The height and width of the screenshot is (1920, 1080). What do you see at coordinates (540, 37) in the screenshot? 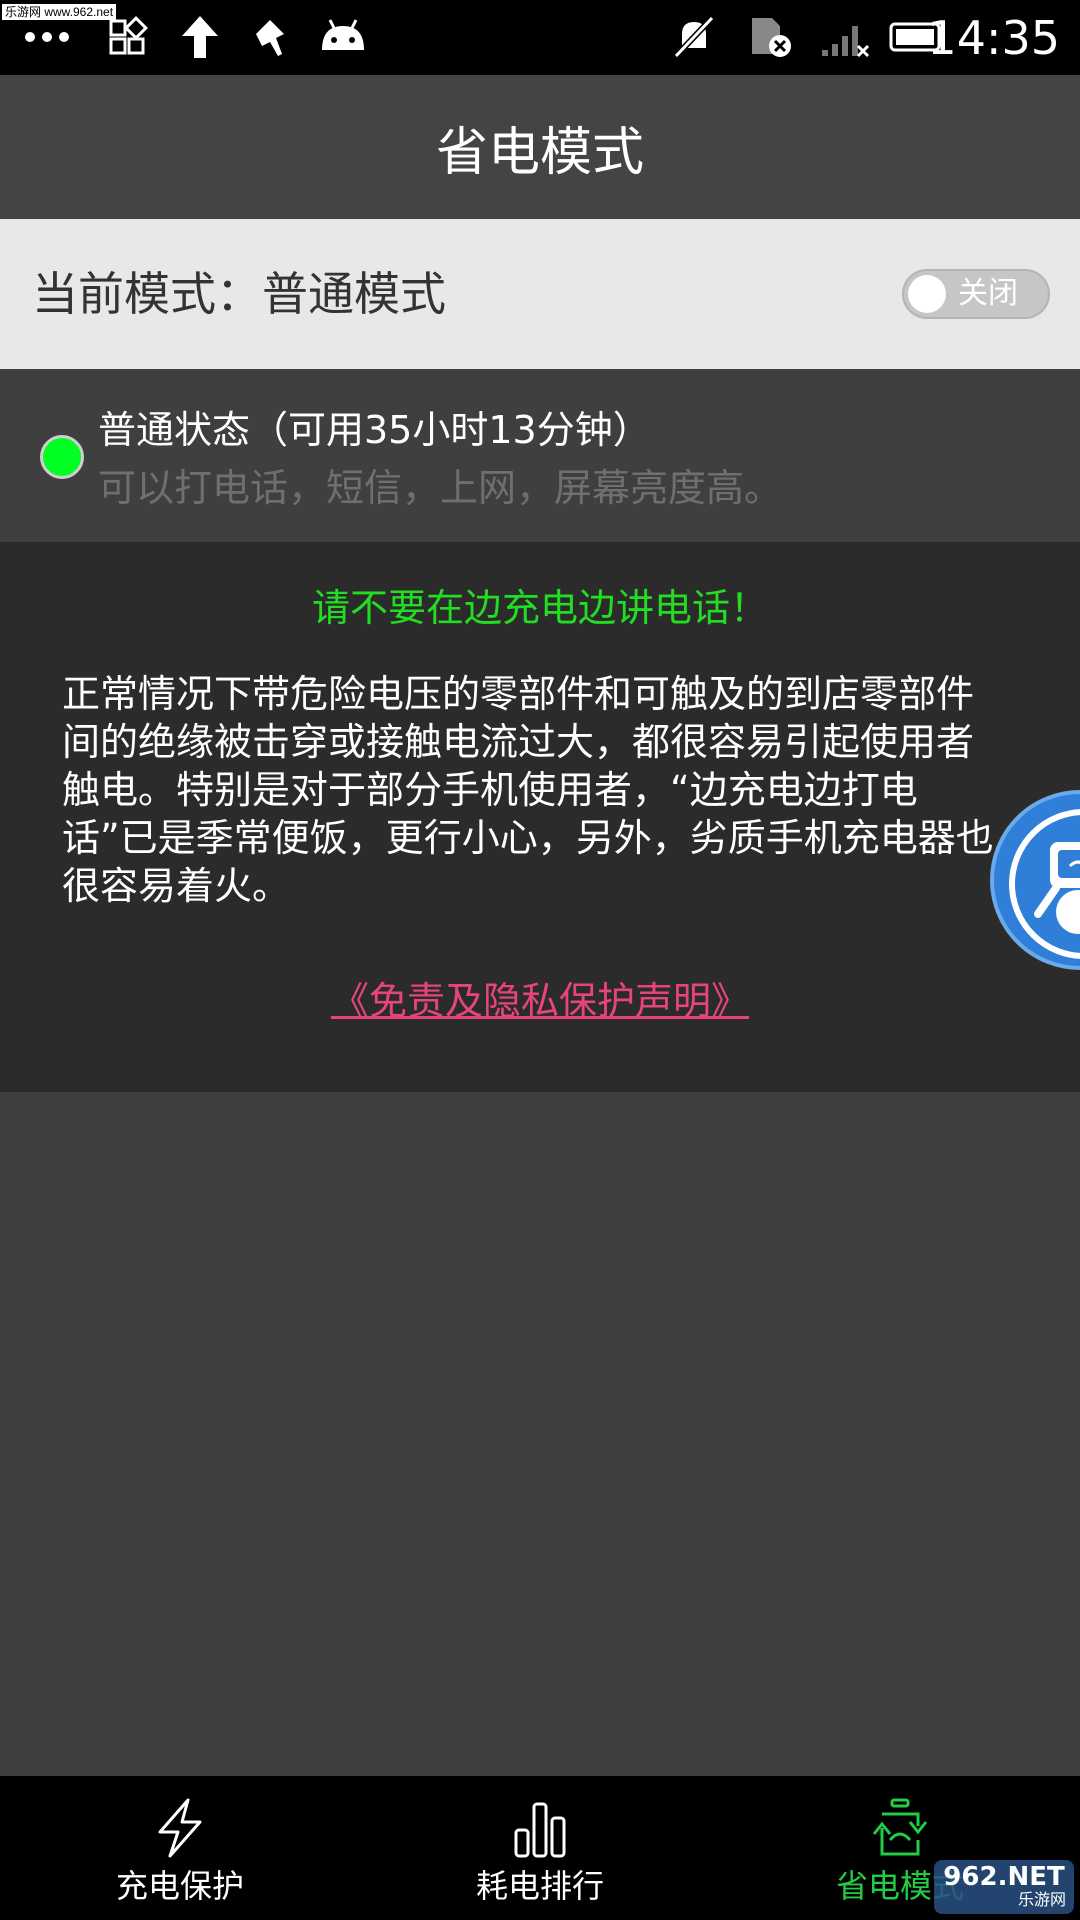
I see `status-bar: 乐游网 www.962.net 14:35` at bounding box center [540, 37].